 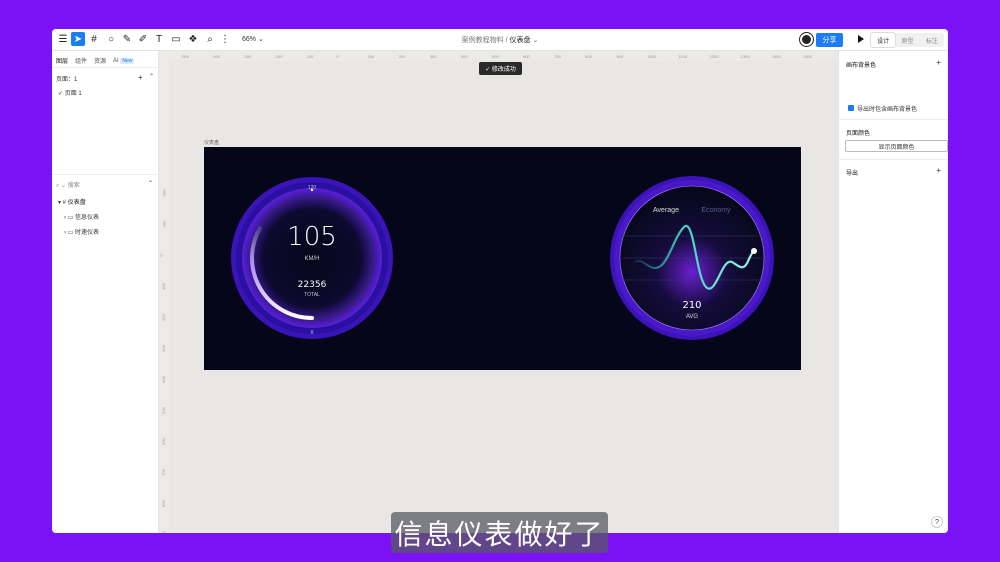 What do you see at coordinates (714, 56) in the screenshot?
I see `ruler-tick: 1200` at bounding box center [714, 56].